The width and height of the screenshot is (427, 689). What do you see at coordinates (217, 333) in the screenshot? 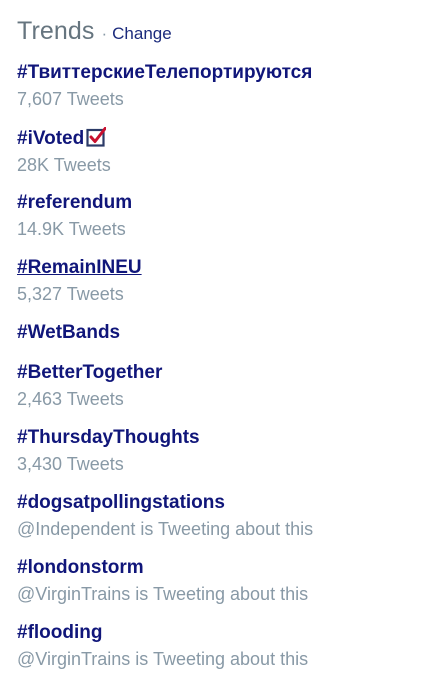
I see `trend-item: #WetBands` at bounding box center [217, 333].